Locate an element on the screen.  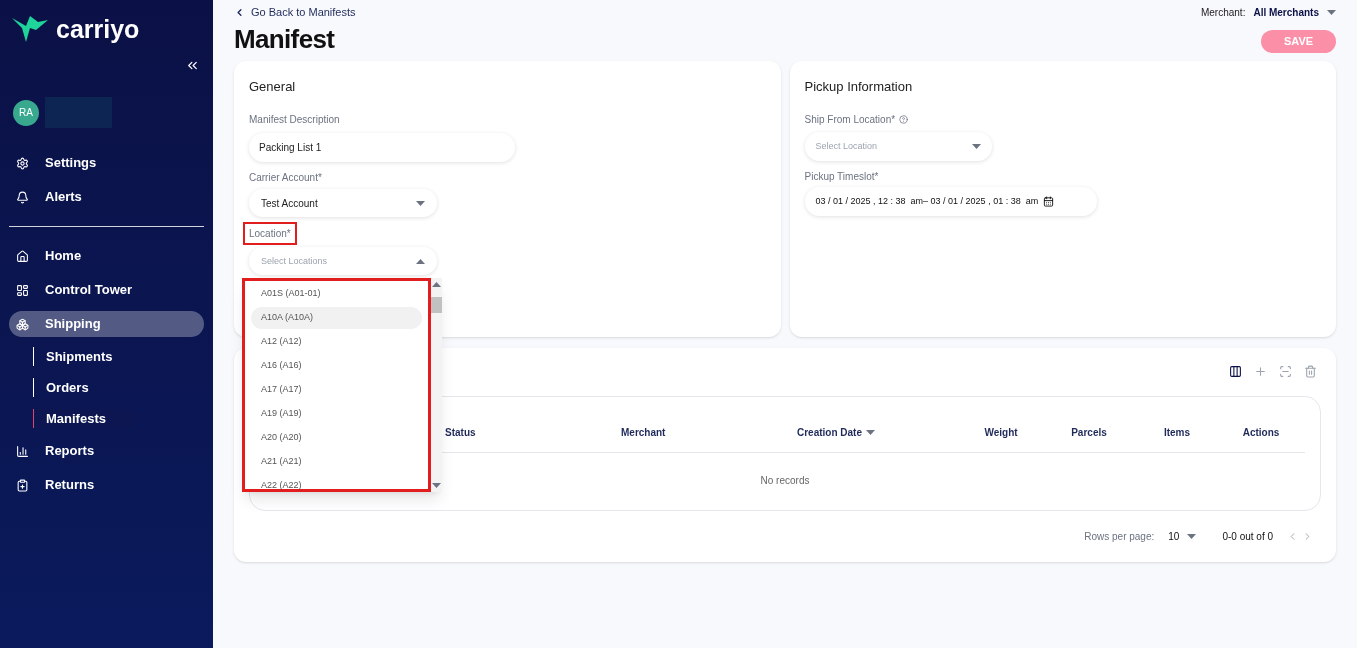
column-header: Actions is located at coordinates (1261, 432).